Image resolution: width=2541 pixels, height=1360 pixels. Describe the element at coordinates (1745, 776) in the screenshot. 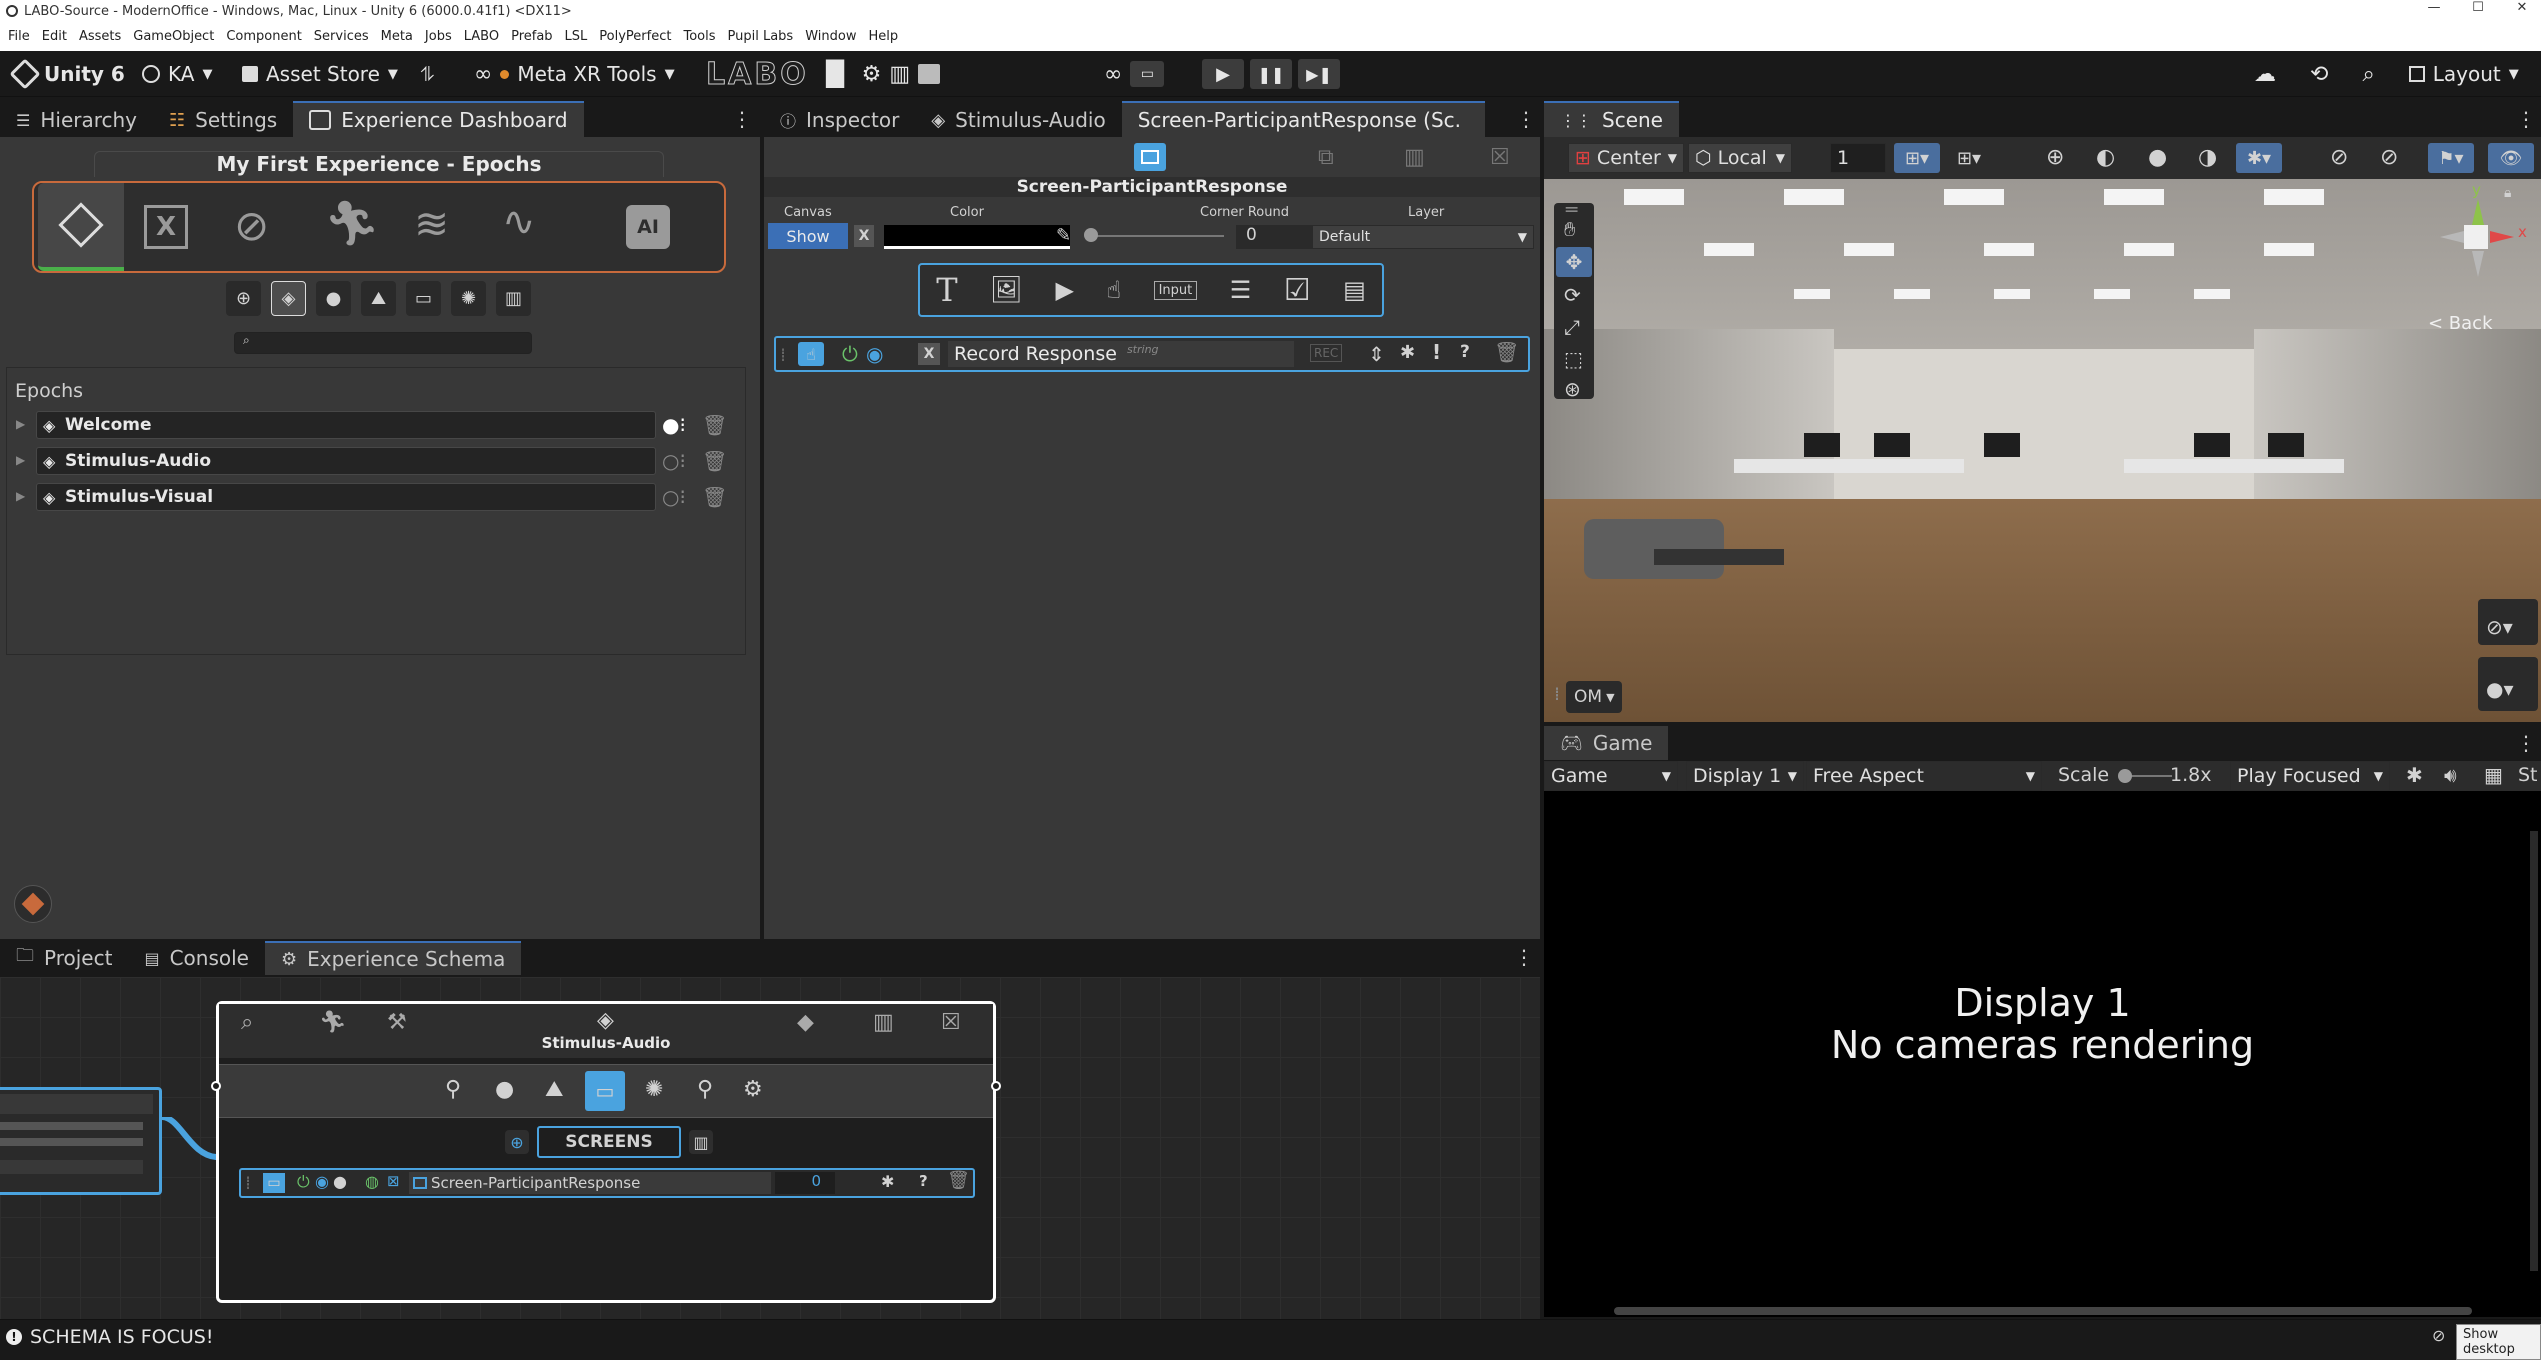

I see `display-dropdown: Display 1 ▼` at that location.